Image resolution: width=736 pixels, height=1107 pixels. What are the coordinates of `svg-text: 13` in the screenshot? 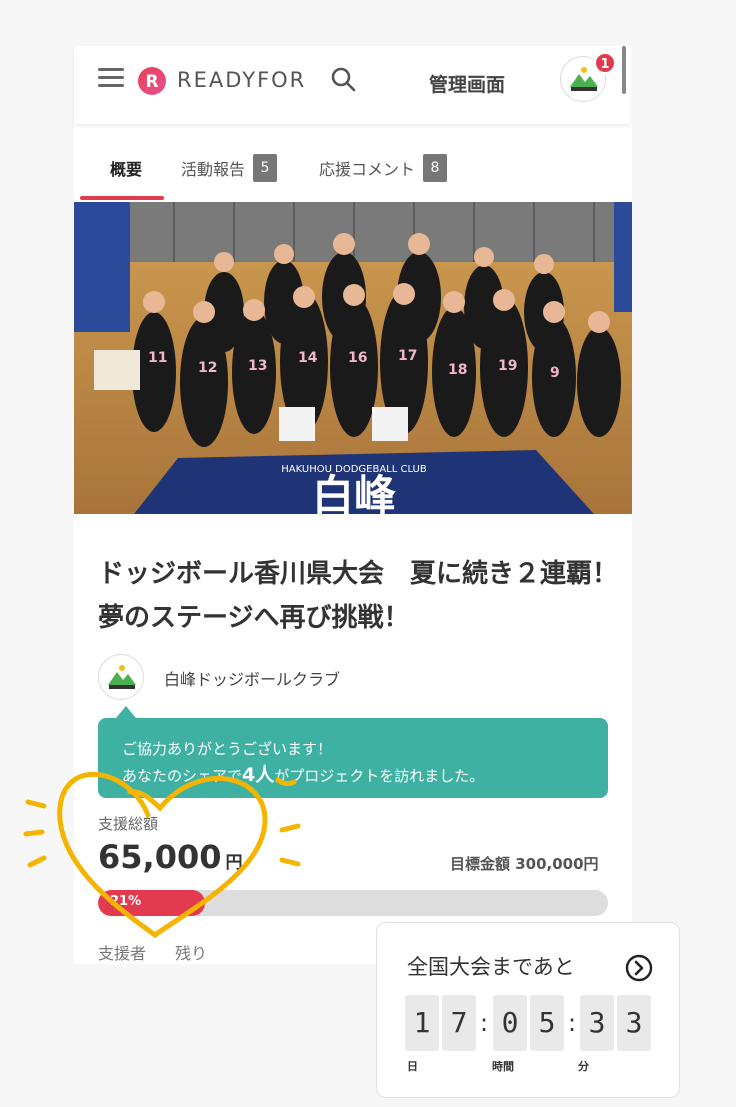 It's located at (257, 366).